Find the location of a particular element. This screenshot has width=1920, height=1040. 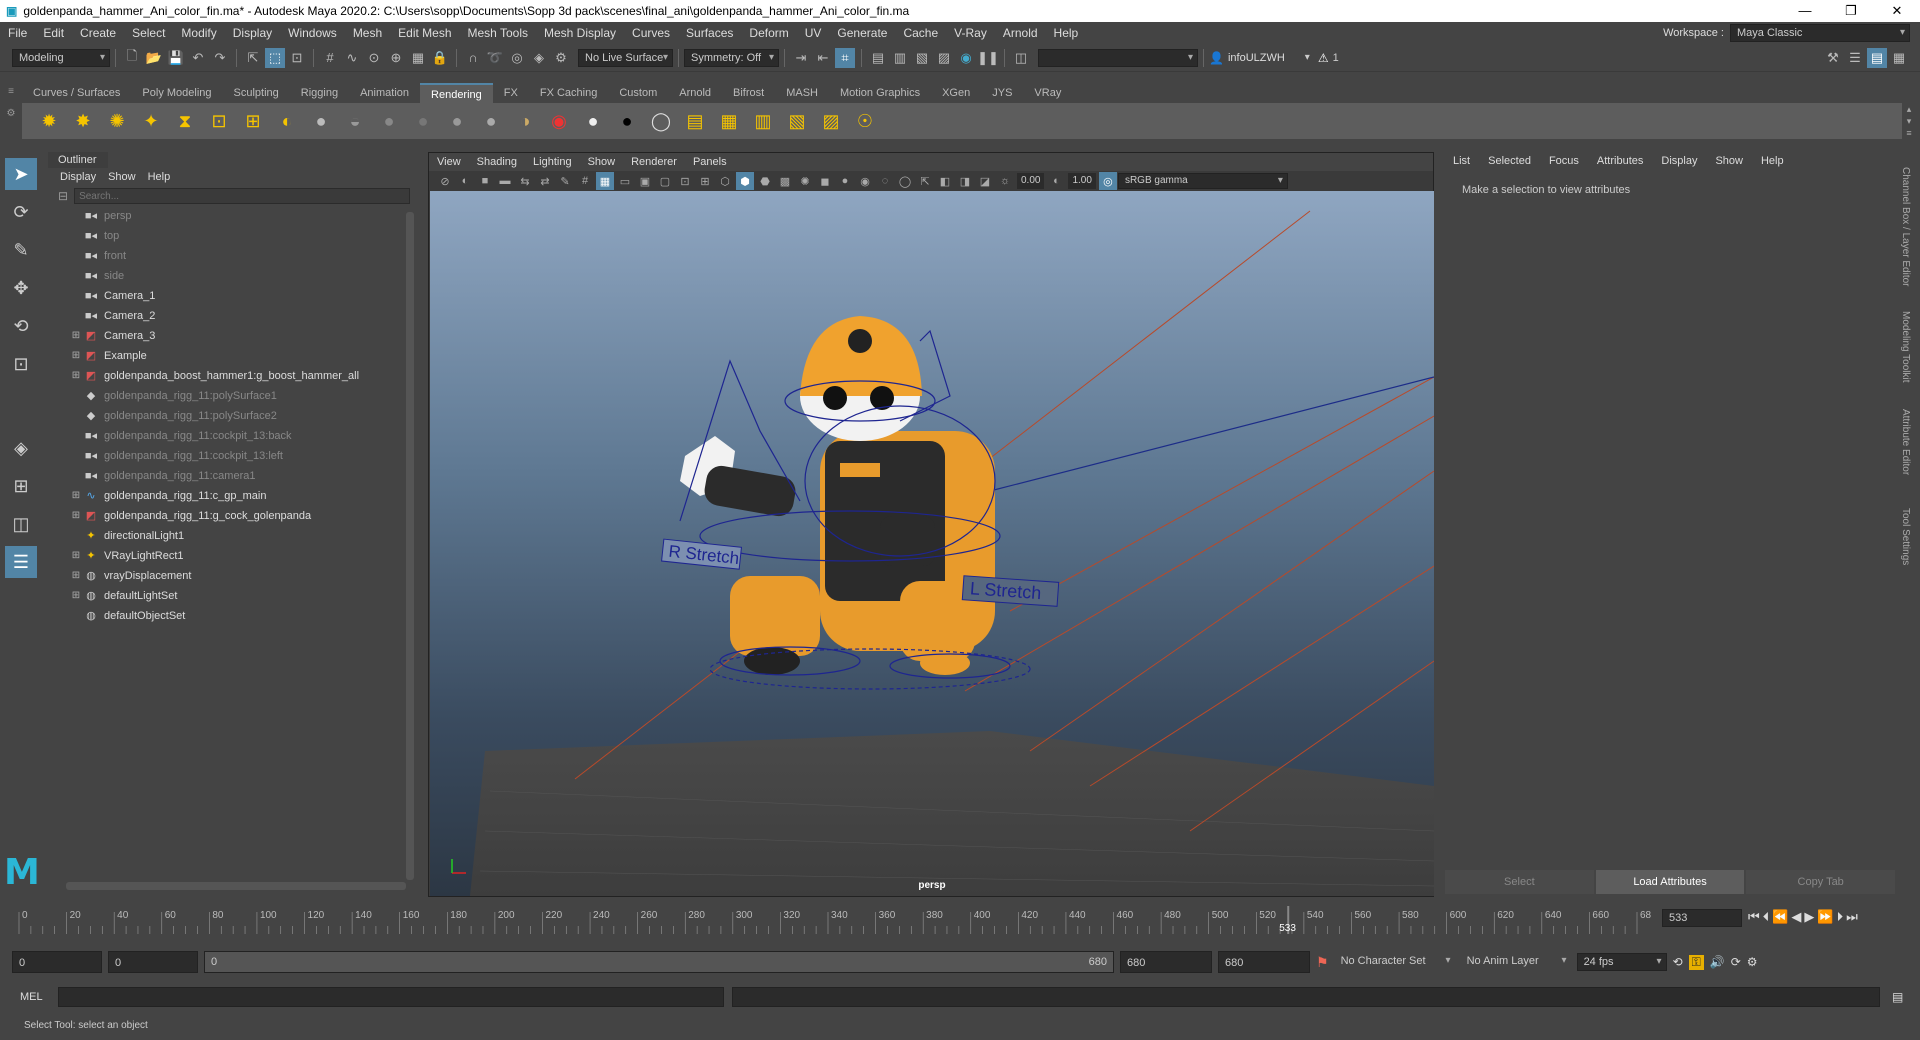

white-material-icon: ● is located at coordinates (593, 121).